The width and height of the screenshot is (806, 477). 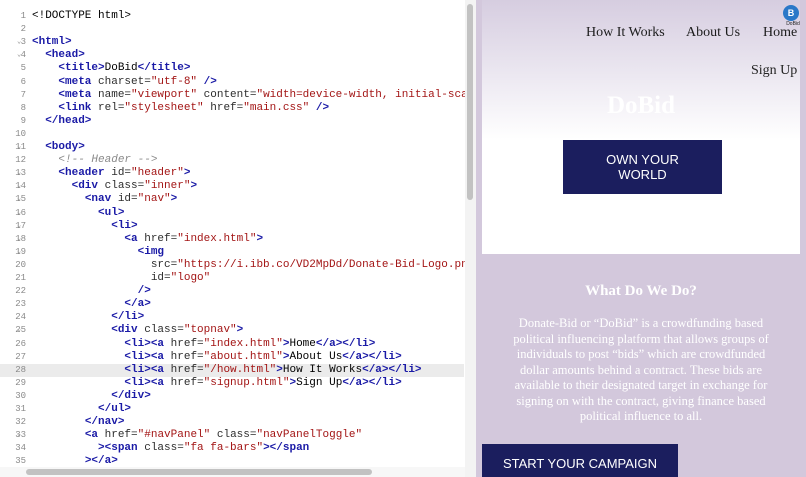 I want to click on nav-link-how-it-works: How It Works, so click(x=625, y=33).